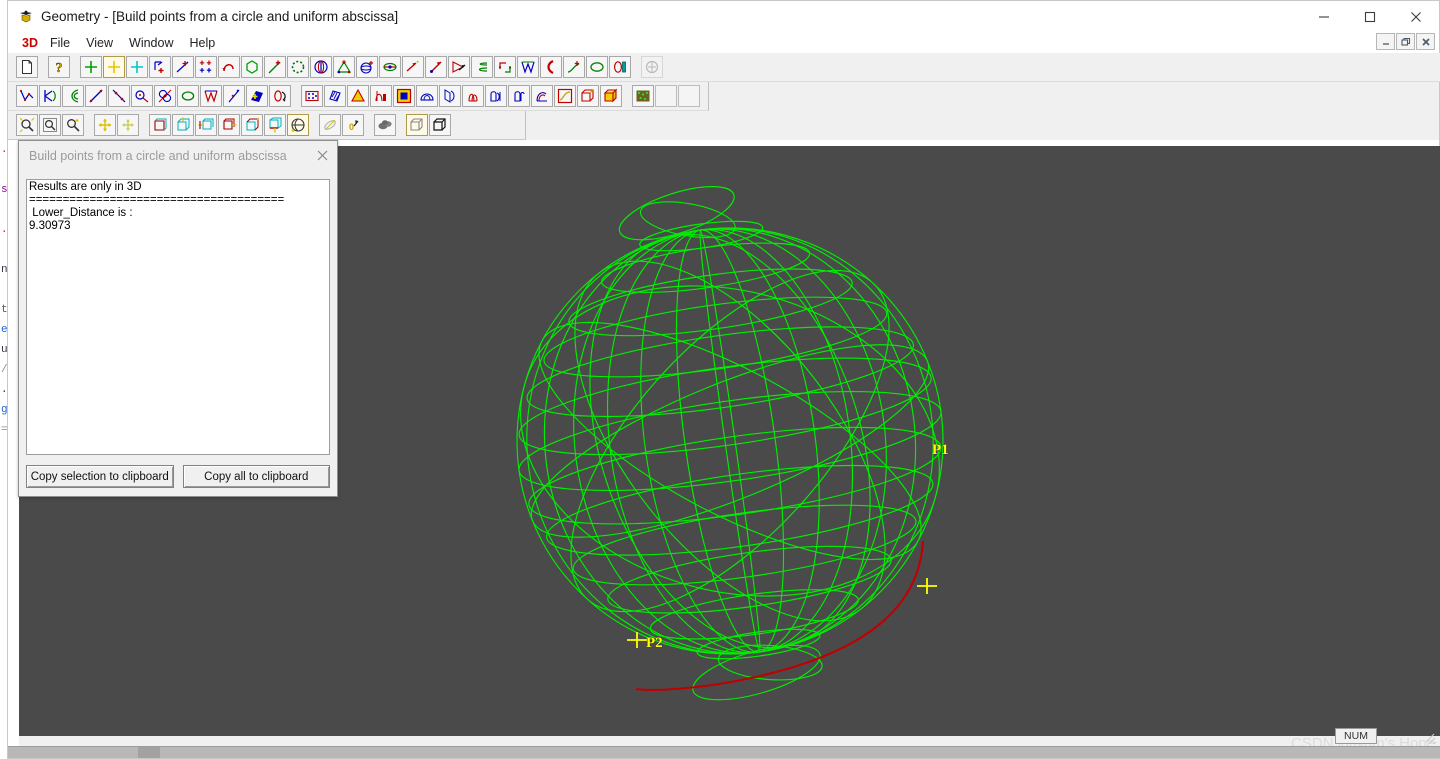  What do you see at coordinates (358, 96) in the screenshot?
I see `cone-button` at bounding box center [358, 96].